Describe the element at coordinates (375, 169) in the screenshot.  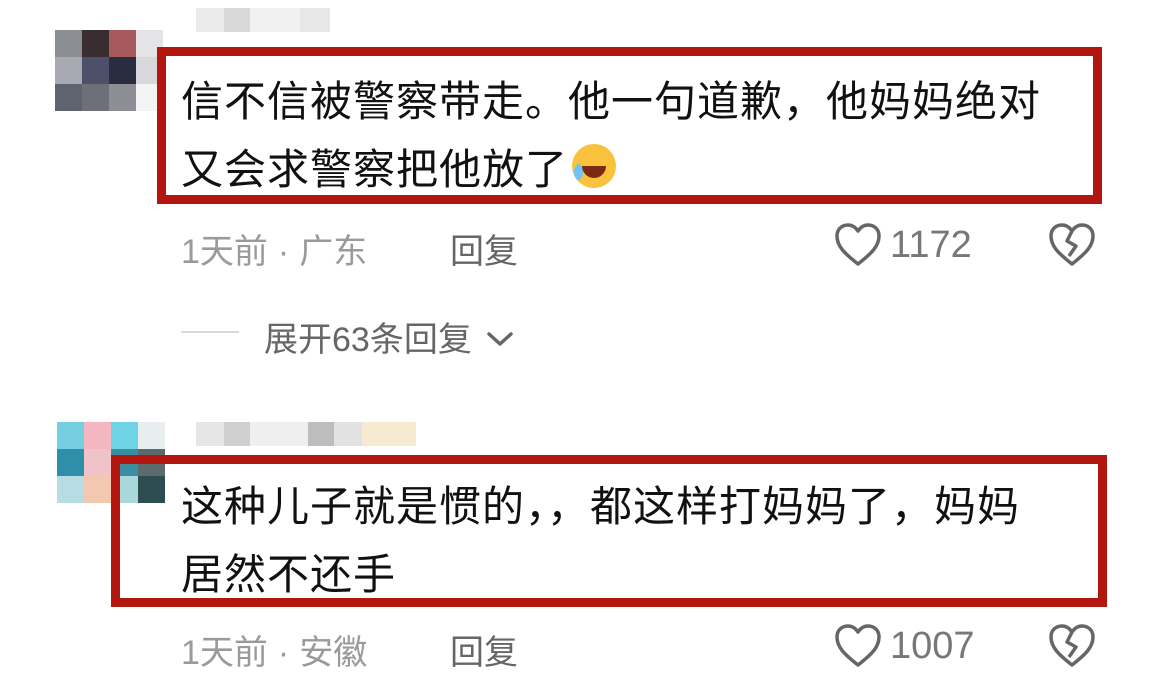
I see `comment-line-2-text: 又会求警察把他放了` at that location.